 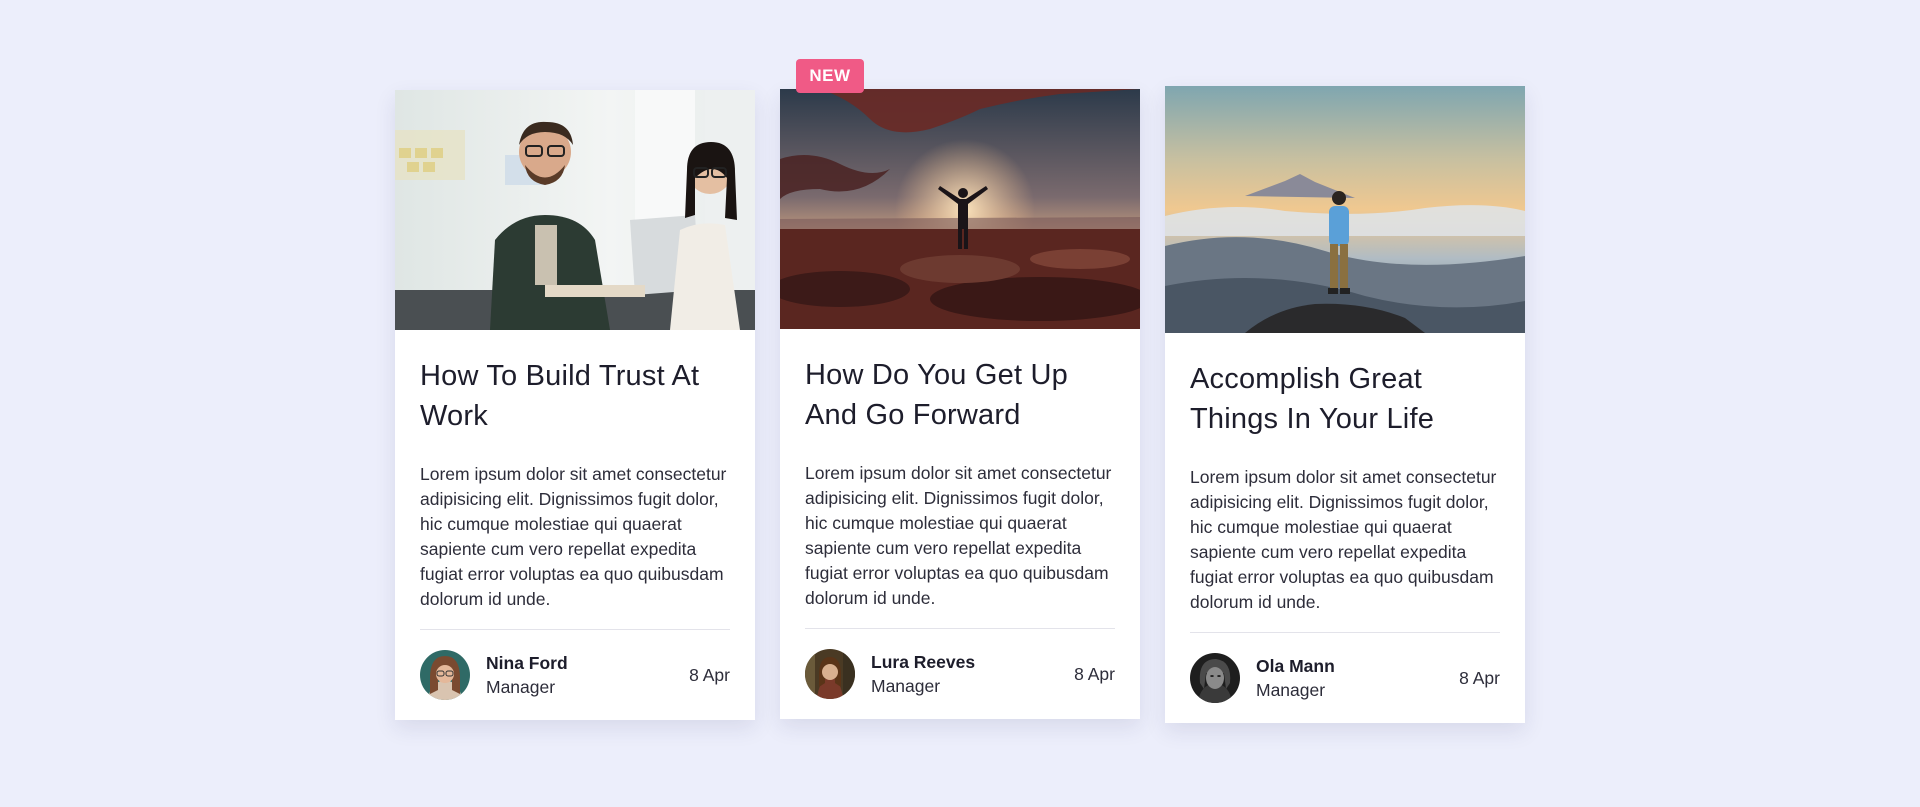 I want to click on card-image-sunset, so click(x=960, y=209).